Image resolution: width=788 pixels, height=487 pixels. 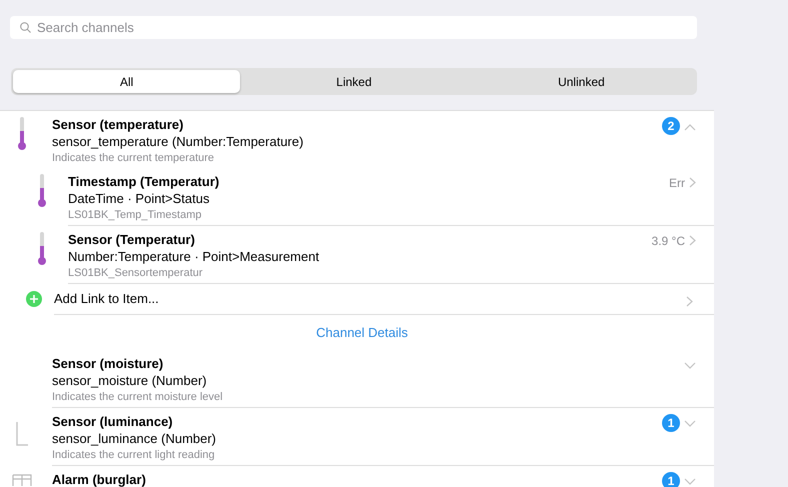 I want to click on item-name: LS01BK_Temp_Timestamp, so click(x=135, y=215).